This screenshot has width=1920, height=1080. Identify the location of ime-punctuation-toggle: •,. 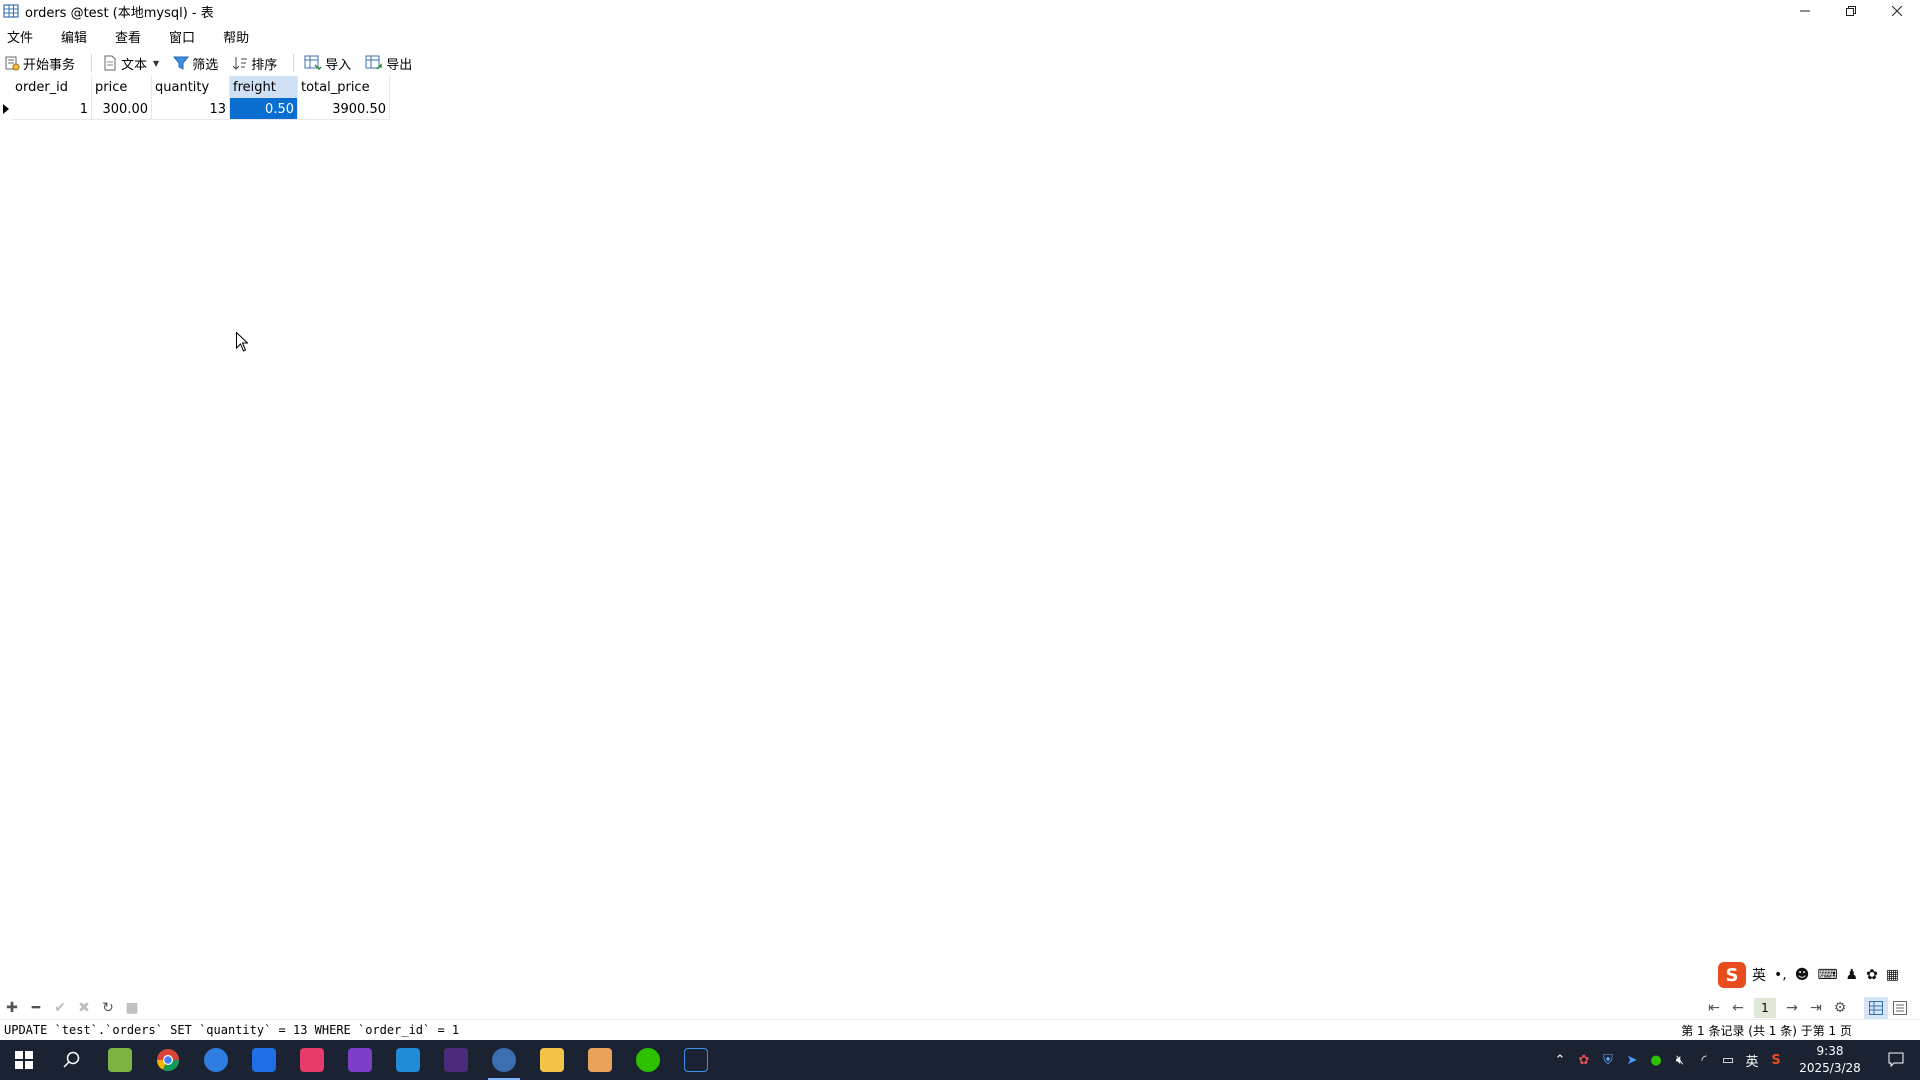
(1780, 975).